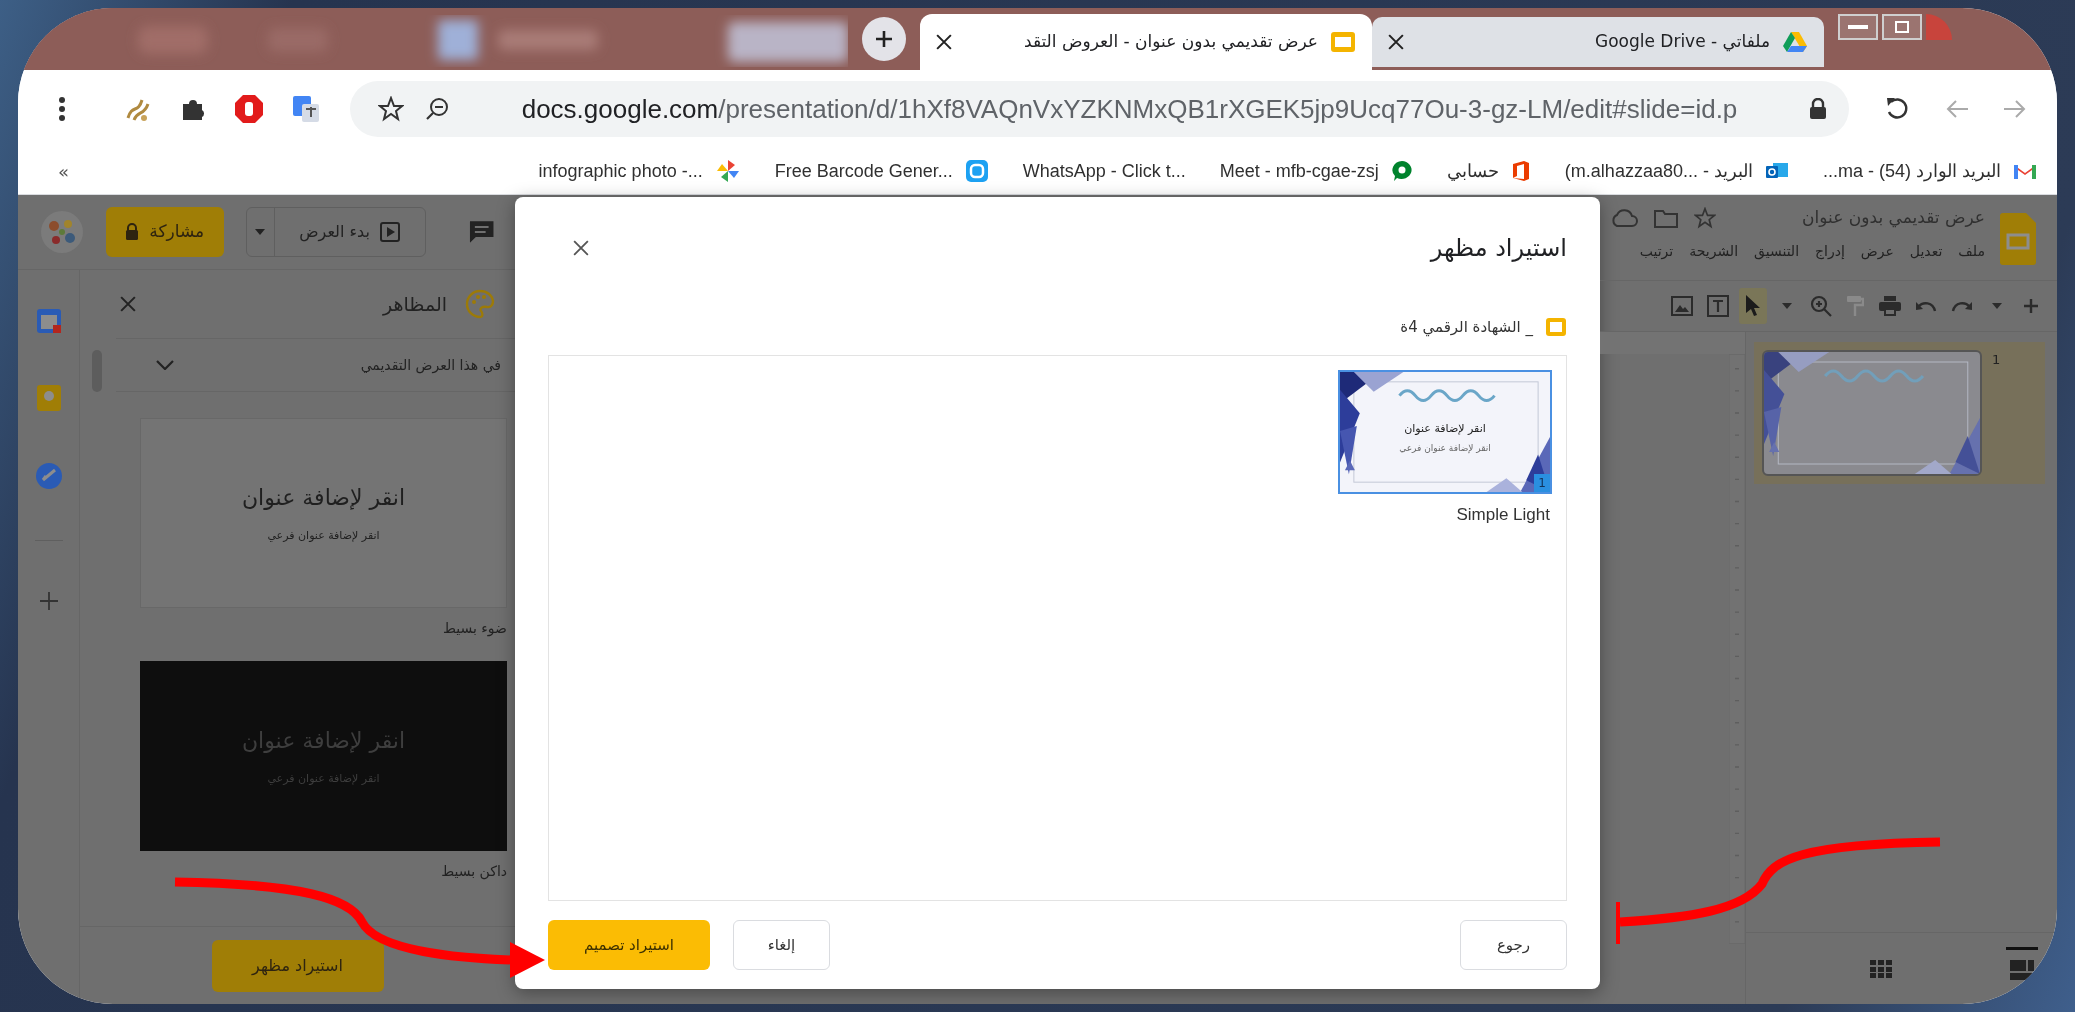  What do you see at coordinates (1776, 171) in the screenshot?
I see `envelope-icon` at bounding box center [1776, 171].